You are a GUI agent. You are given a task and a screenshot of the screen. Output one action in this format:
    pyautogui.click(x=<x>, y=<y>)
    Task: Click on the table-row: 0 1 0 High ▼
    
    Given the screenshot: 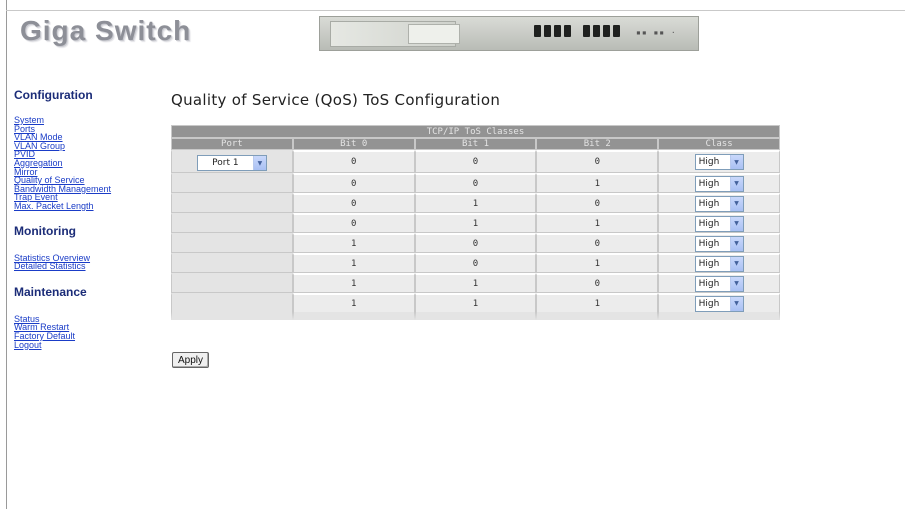 What is the action you would take?
    pyautogui.click(x=475, y=203)
    